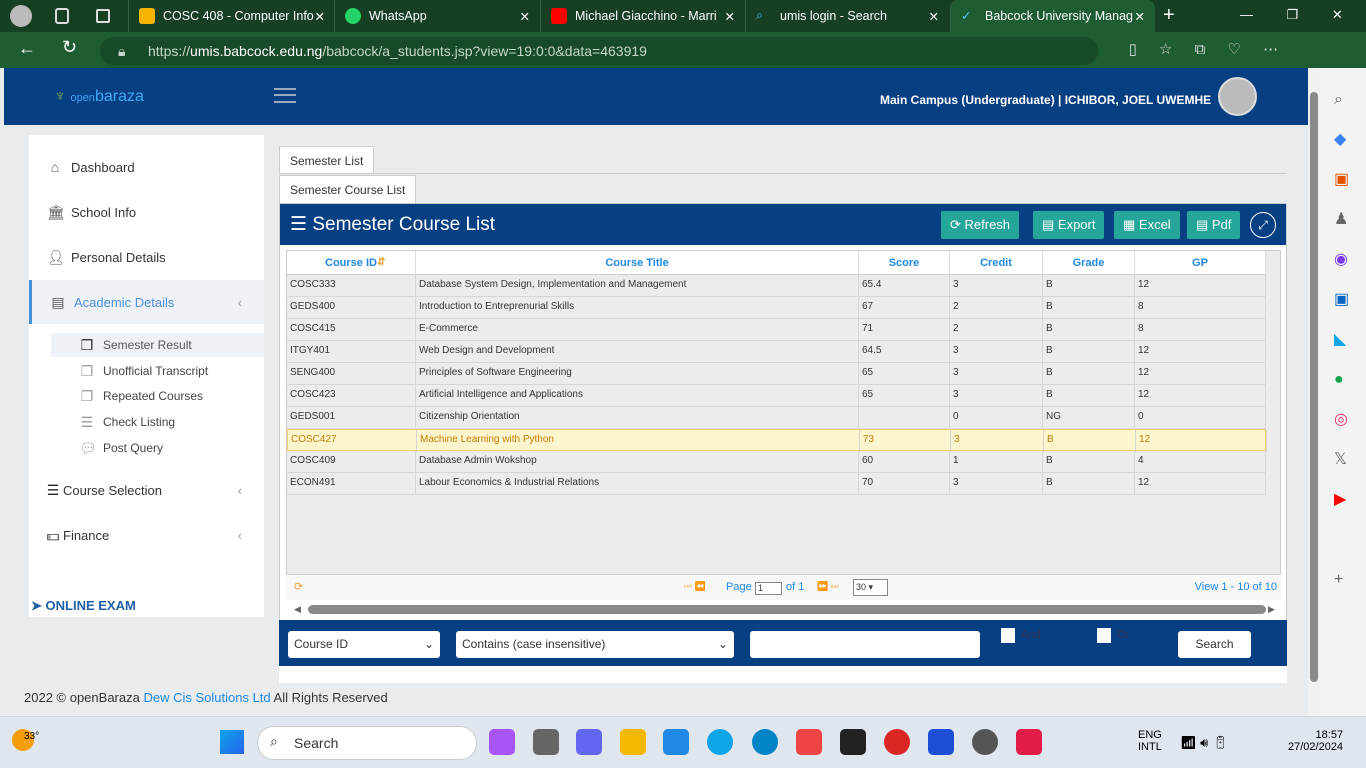 Image resolution: width=1366 pixels, height=768 pixels. I want to click on table-row: COSC409 Database Admin Wokshop 60 1 B 4, so click(776, 462).